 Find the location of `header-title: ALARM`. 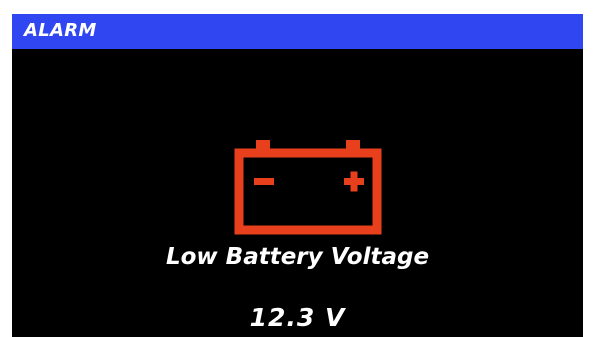

header-title: ALARM is located at coordinates (60, 30).